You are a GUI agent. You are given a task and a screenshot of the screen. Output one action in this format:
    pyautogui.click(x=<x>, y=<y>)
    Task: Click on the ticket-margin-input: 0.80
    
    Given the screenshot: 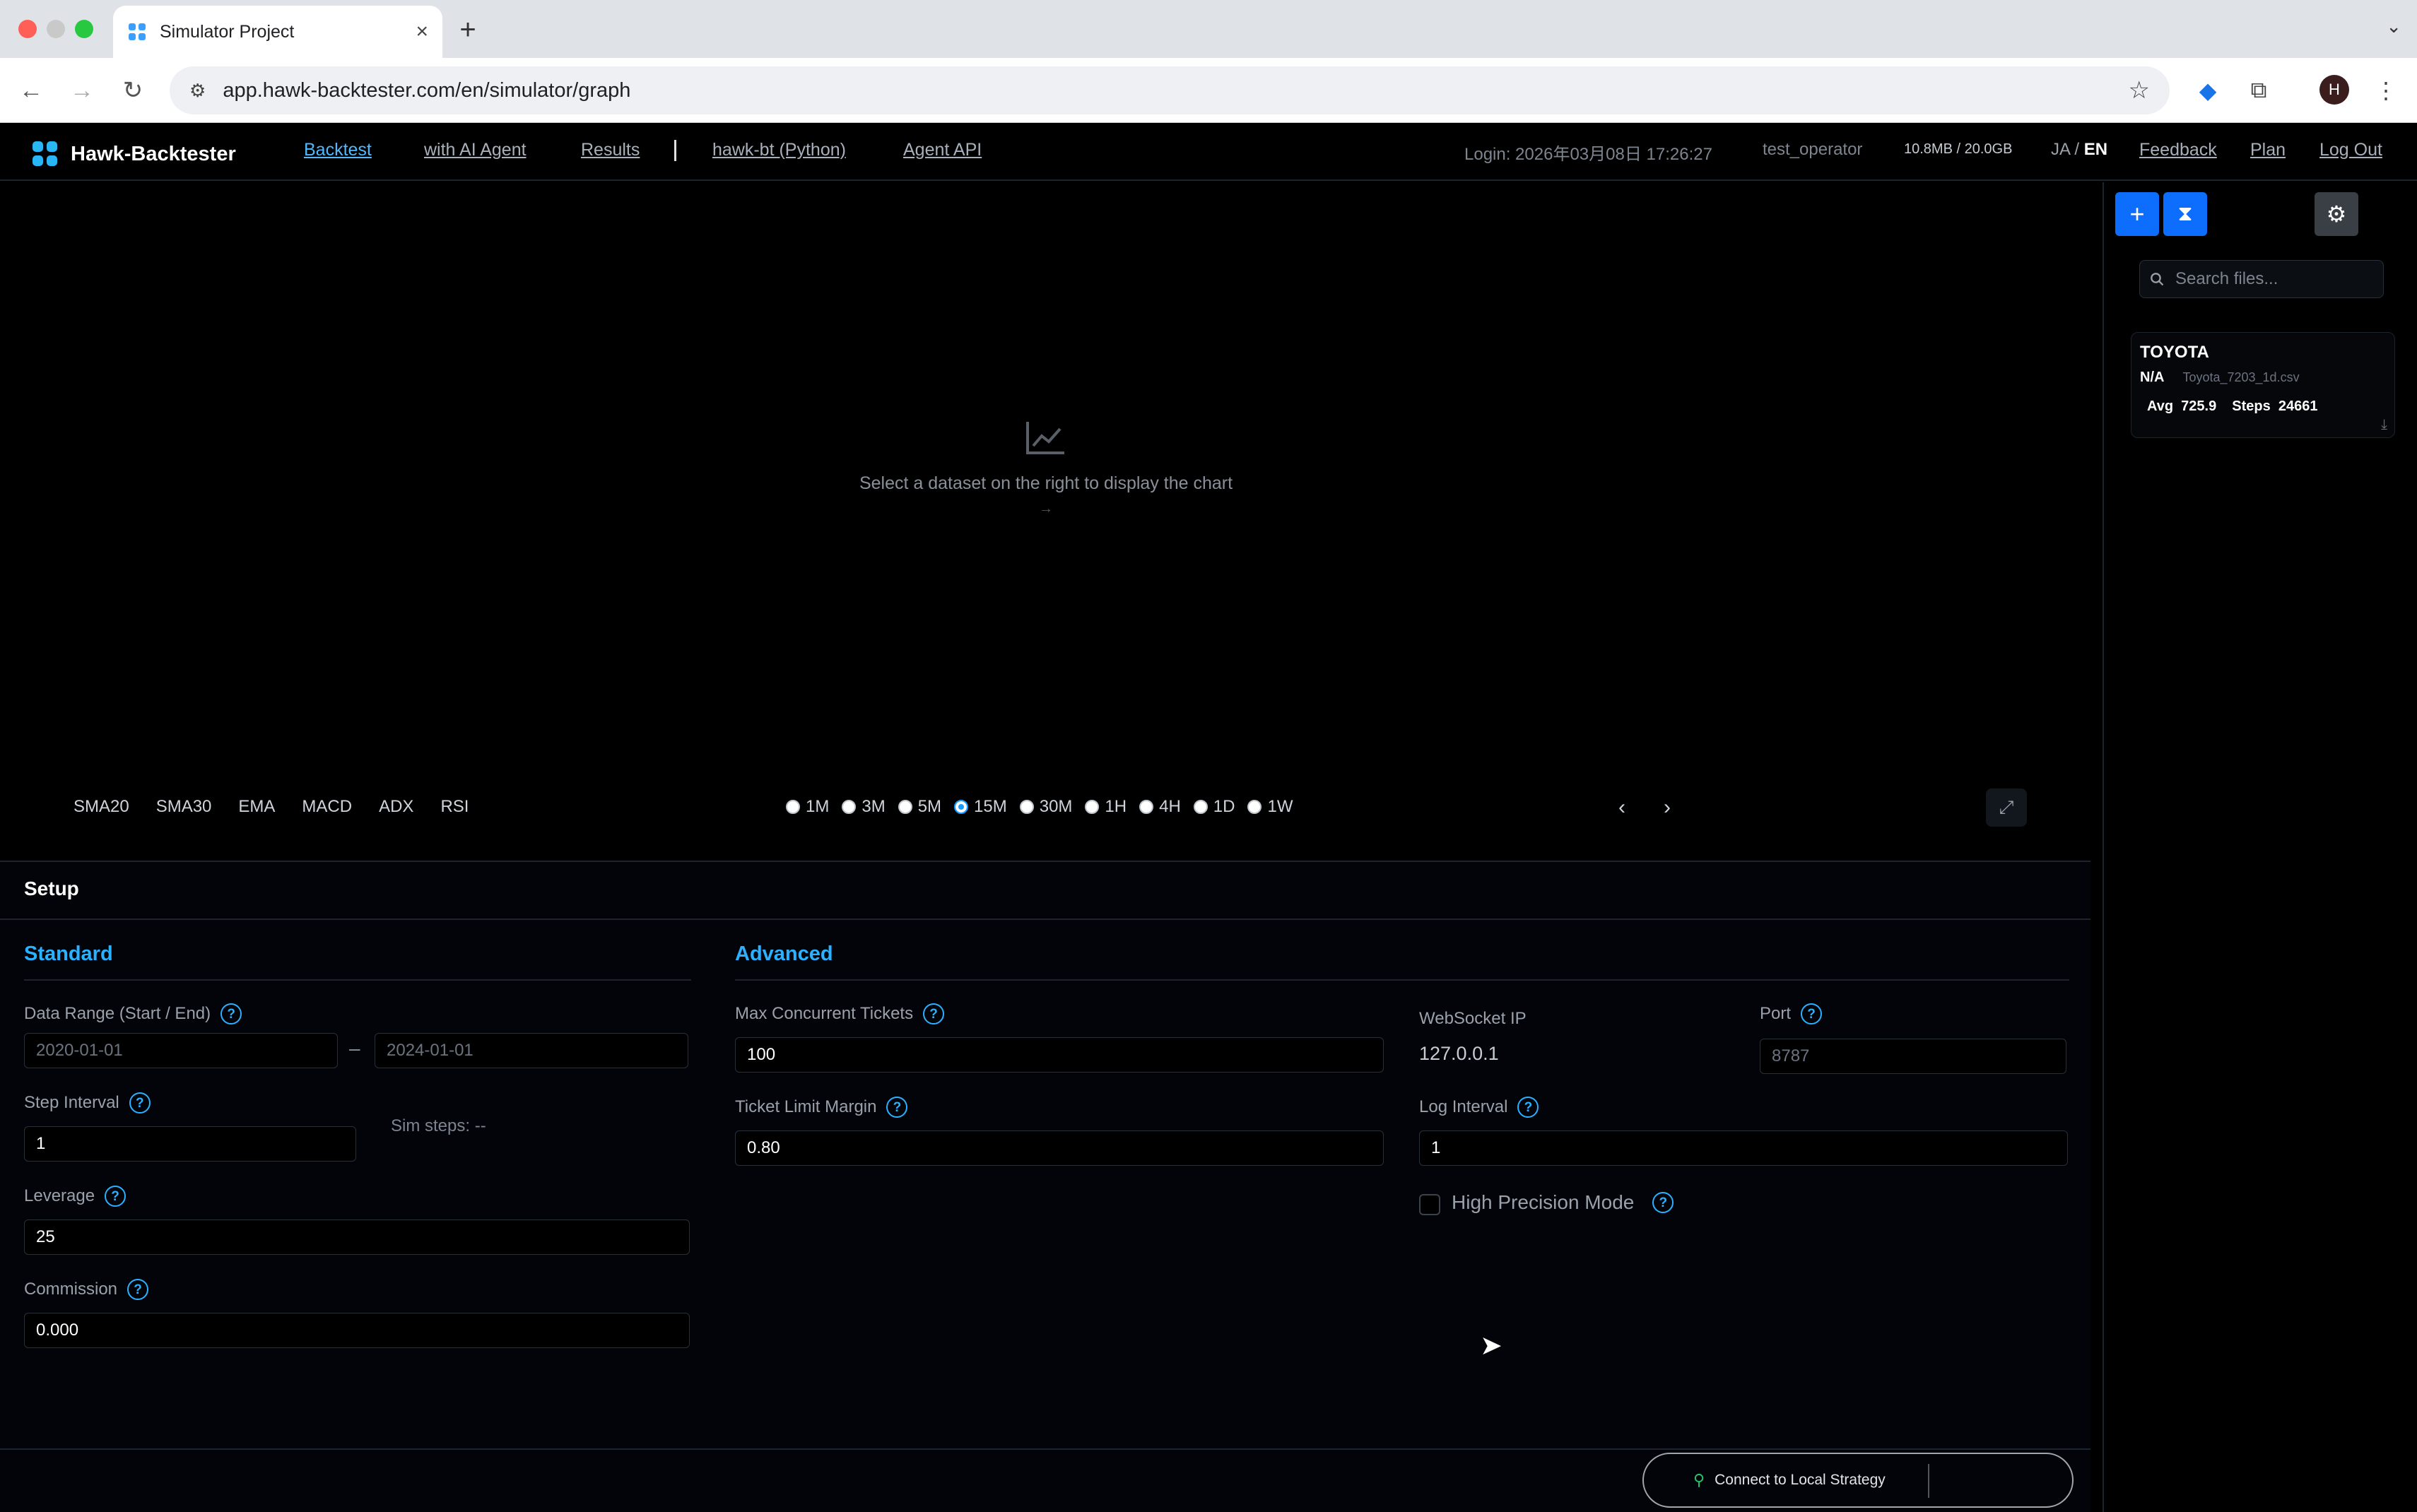 What is the action you would take?
    pyautogui.click(x=1060, y=1148)
    